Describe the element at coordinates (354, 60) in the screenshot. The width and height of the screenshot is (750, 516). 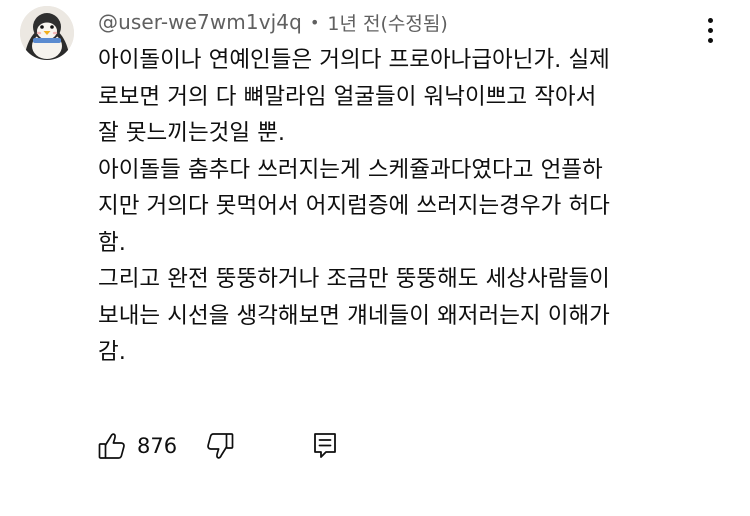
I see `comment-line: 아이돌이나 연예인들은 거의다 프로아나급아닌가. 실제` at that location.